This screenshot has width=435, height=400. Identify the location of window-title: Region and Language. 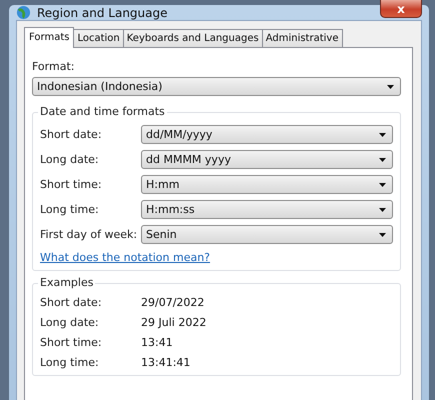
(103, 13).